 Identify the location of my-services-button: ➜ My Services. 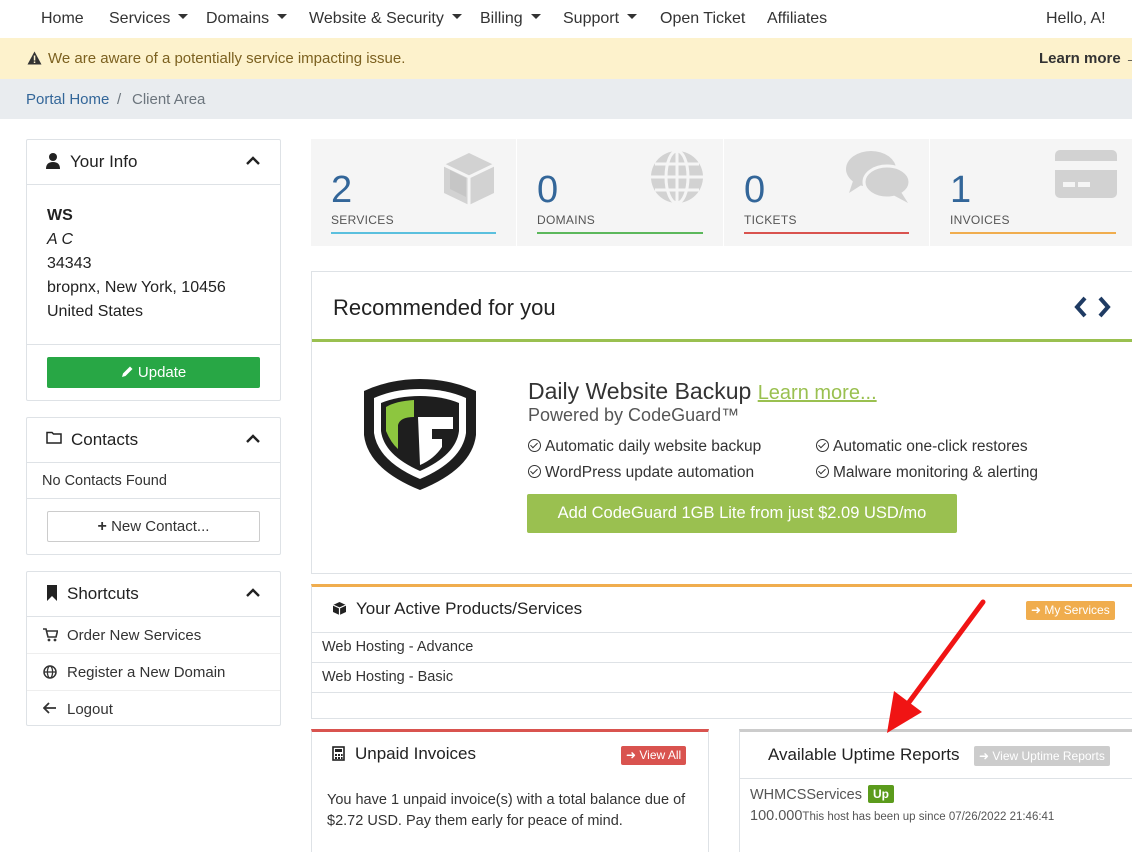
(1070, 610).